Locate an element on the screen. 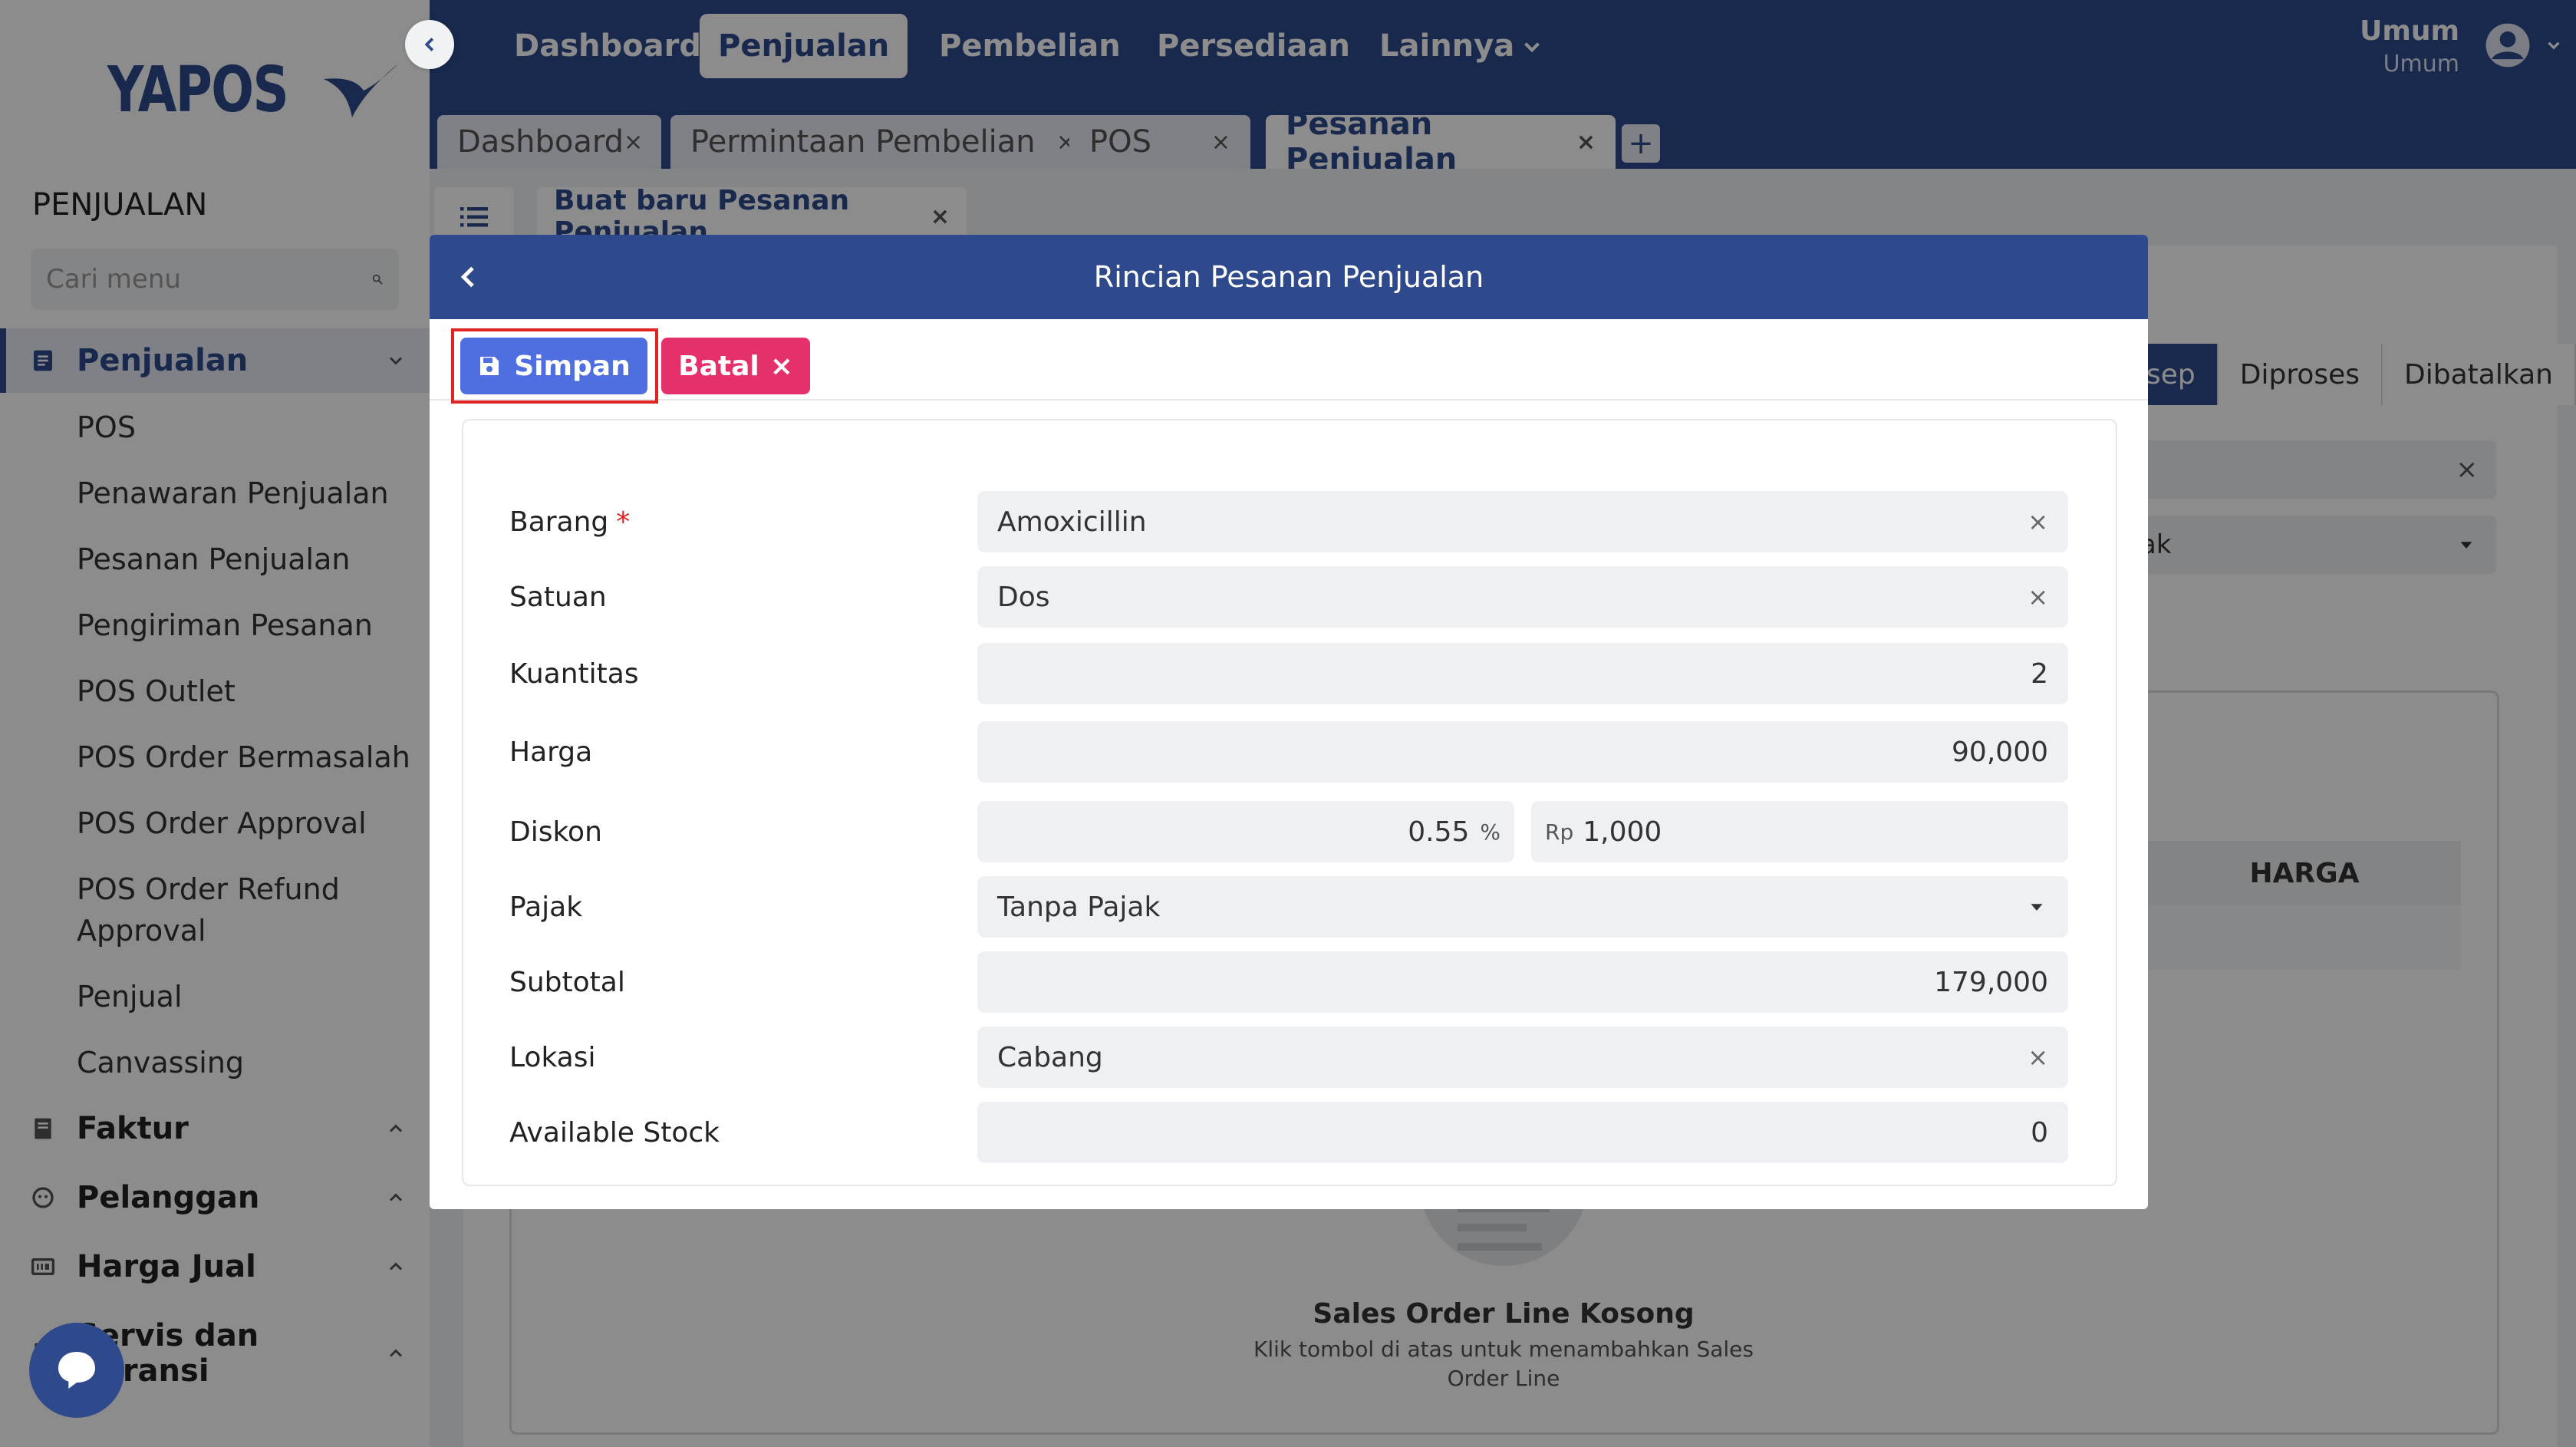 This screenshot has width=2576, height=1447. caret-down-icon is located at coordinates (2037, 907).